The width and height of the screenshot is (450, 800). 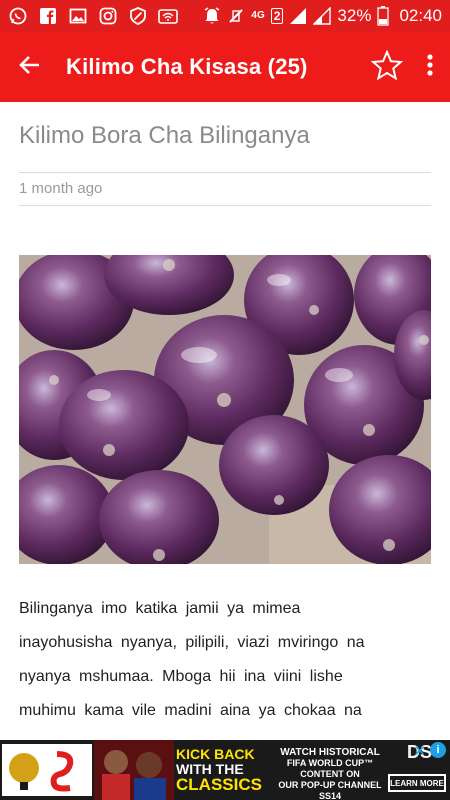 I want to click on clock: 02:40, so click(x=420, y=15).